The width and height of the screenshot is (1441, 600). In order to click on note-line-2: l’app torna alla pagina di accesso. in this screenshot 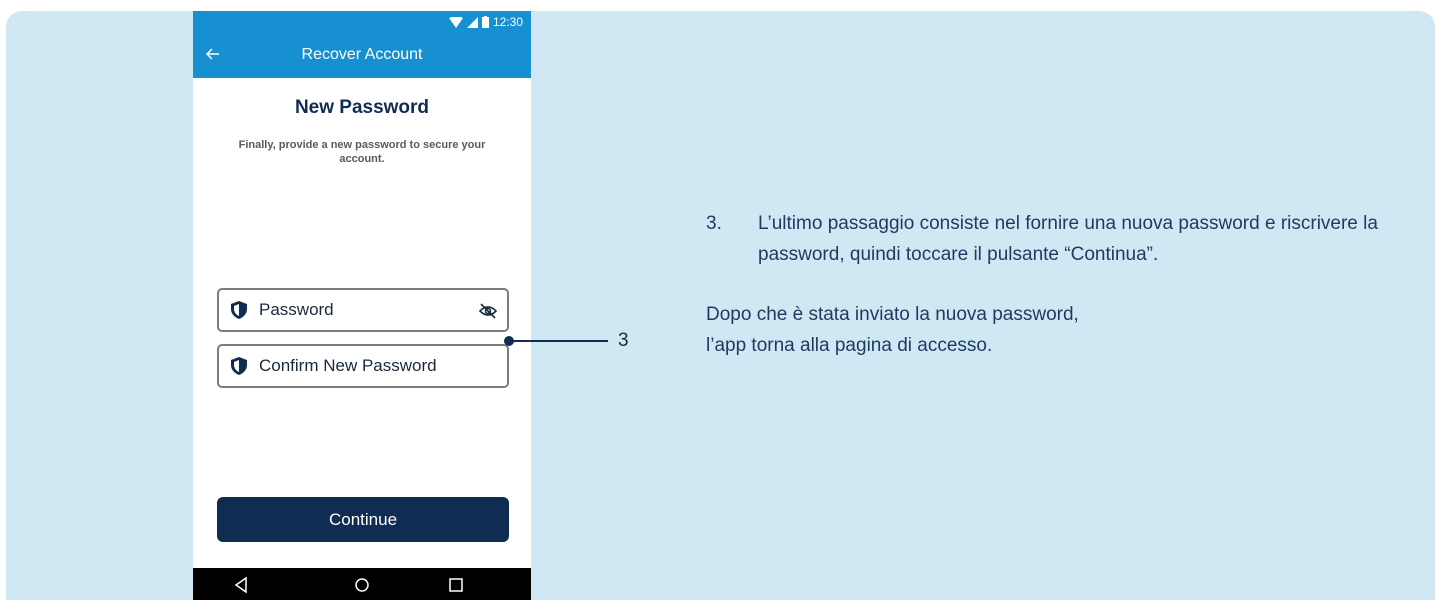, I will do `click(849, 345)`.